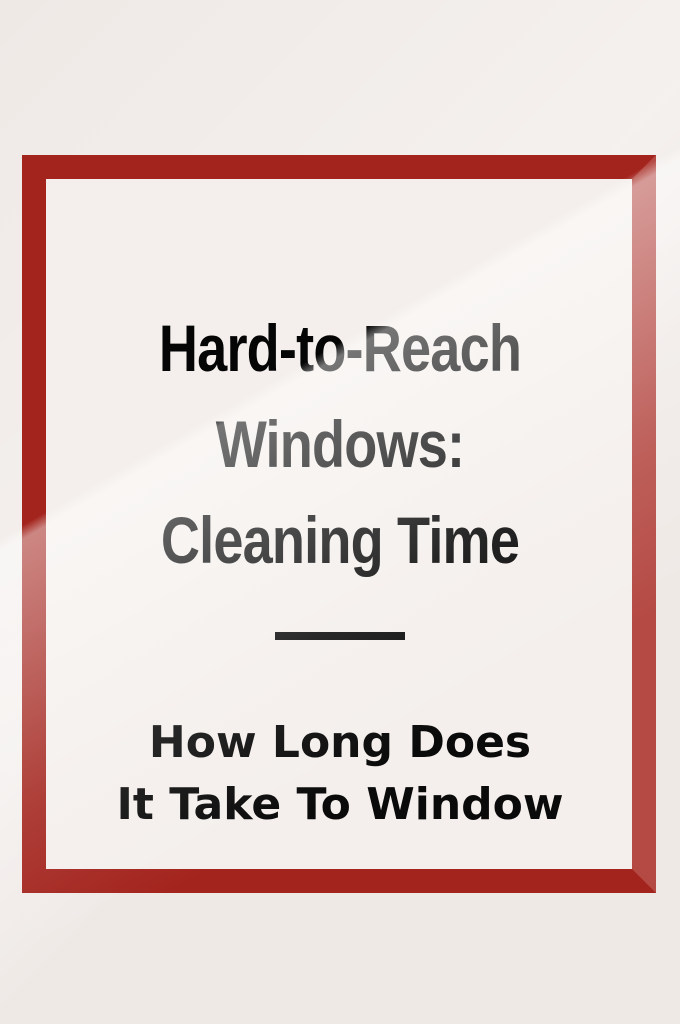  What do you see at coordinates (340, 348) in the screenshot?
I see `headline-line-1: Hard-to-Reach` at bounding box center [340, 348].